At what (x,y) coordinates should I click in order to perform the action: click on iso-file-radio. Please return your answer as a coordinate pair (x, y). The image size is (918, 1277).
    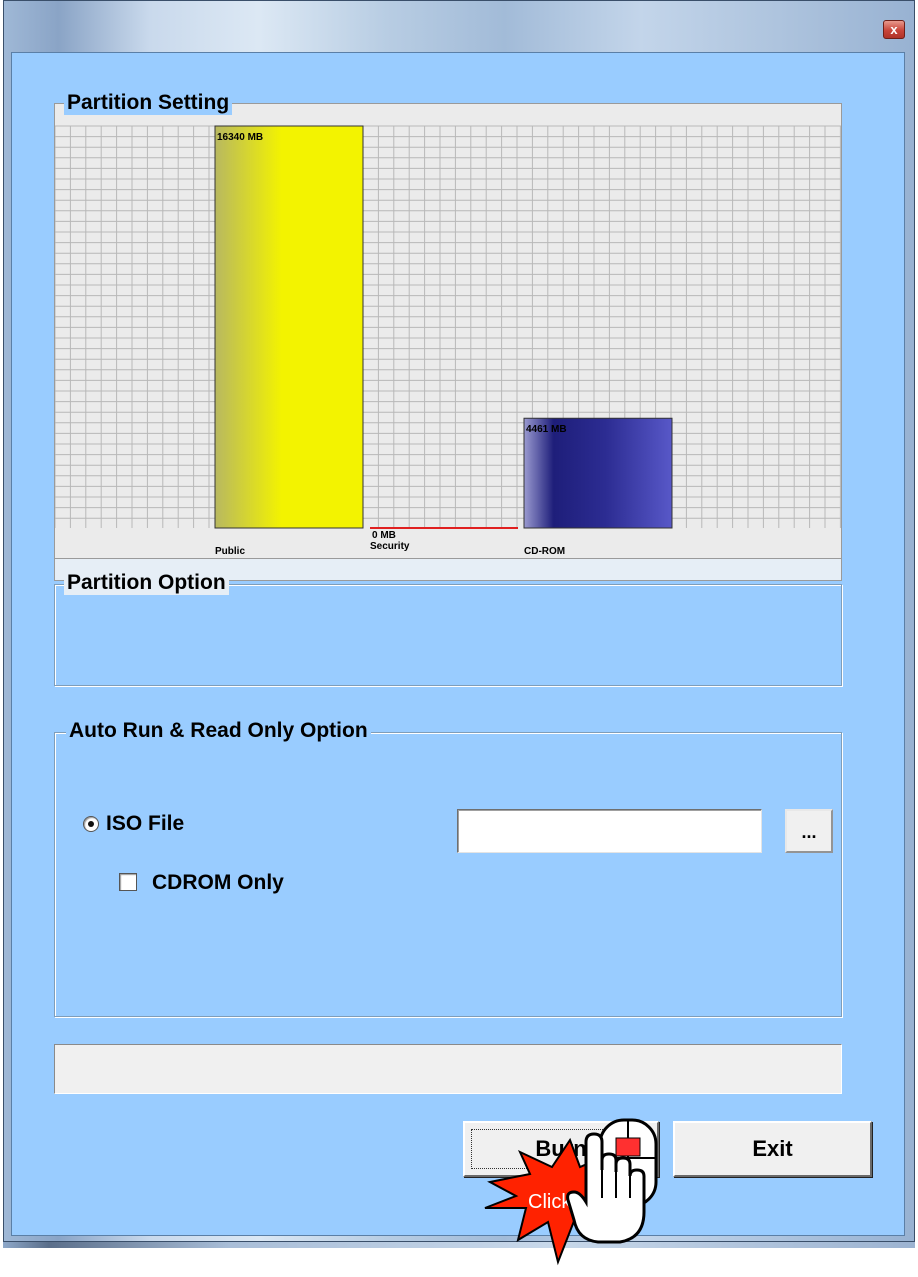
    Looking at the image, I should click on (91, 824).